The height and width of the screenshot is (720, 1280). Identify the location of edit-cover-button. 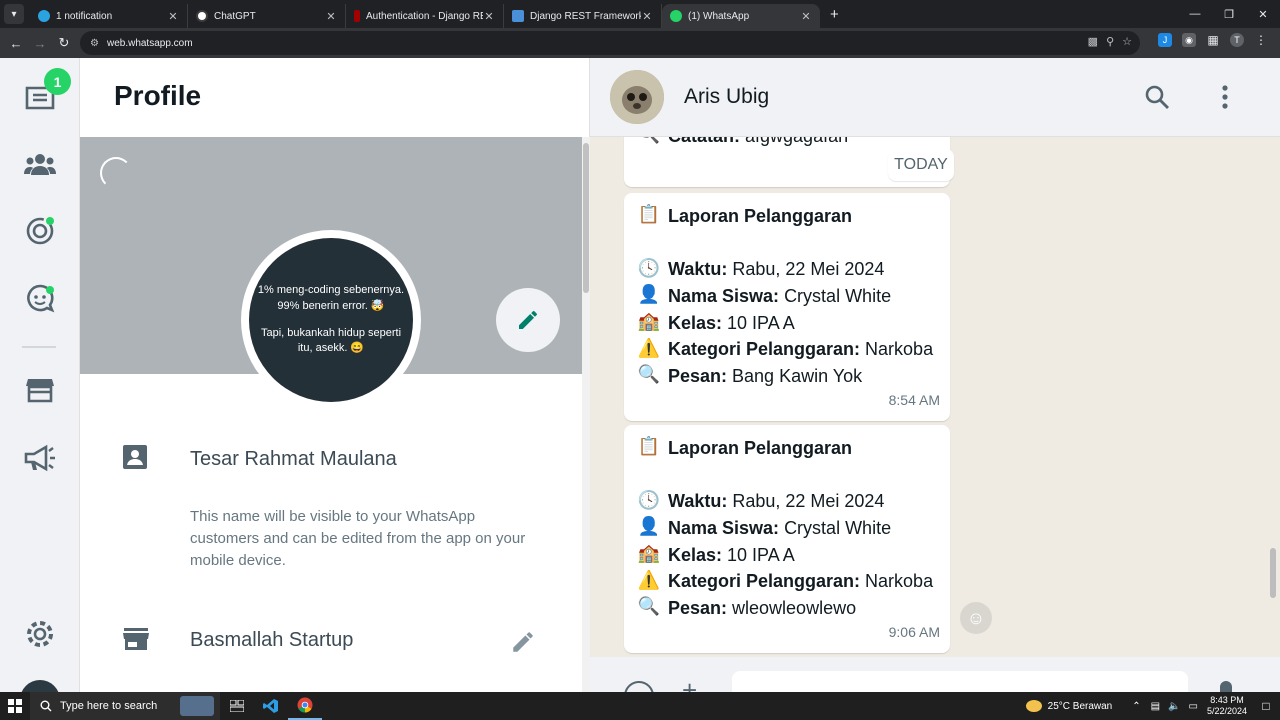
(528, 320).